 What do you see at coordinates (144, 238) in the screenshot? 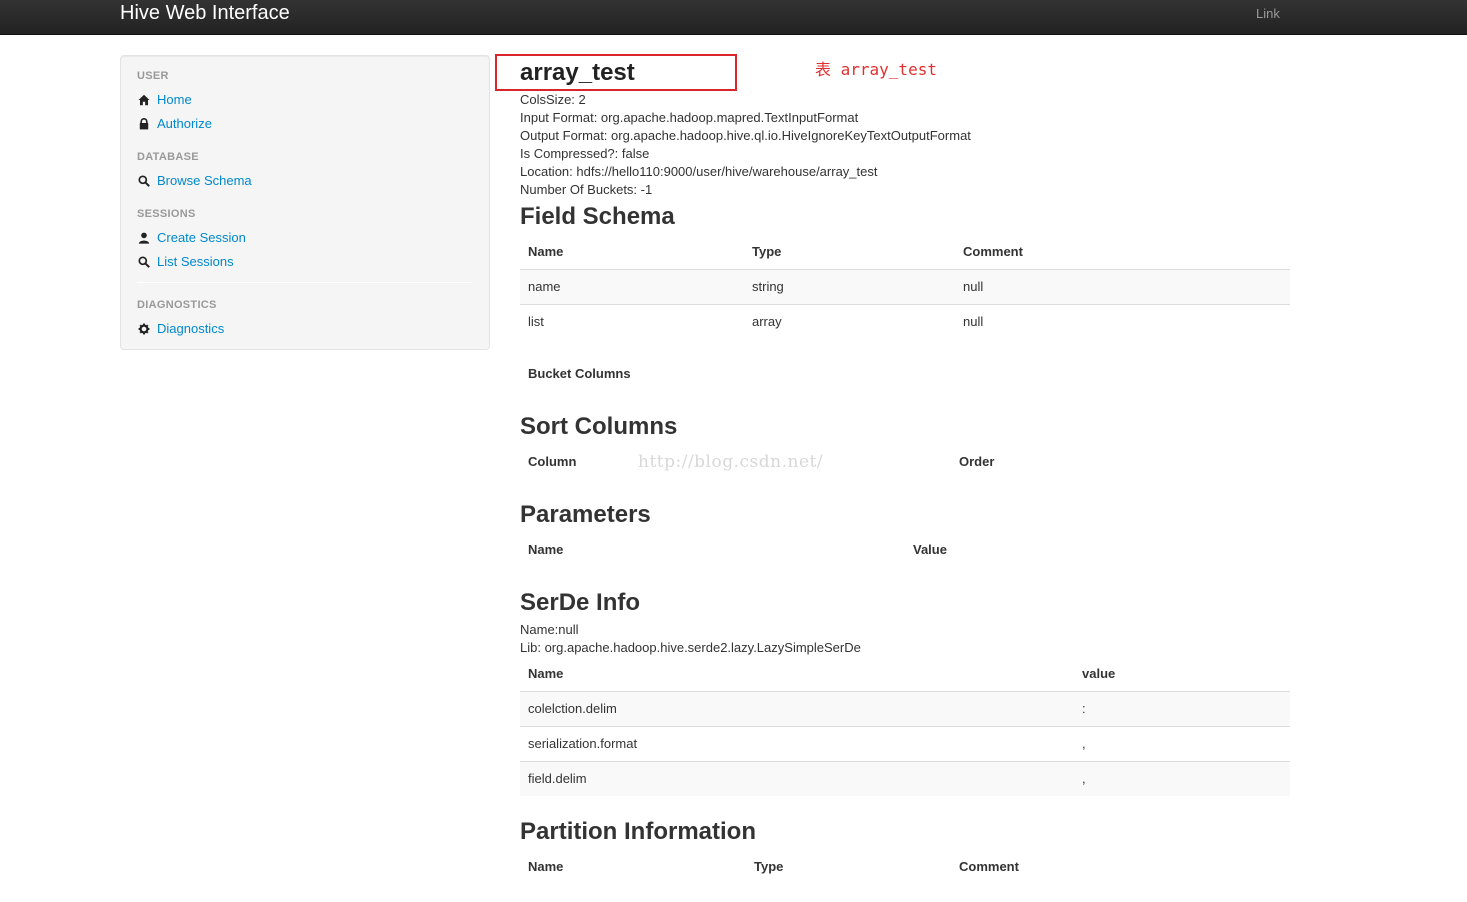
I see `user-icon` at bounding box center [144, 238].